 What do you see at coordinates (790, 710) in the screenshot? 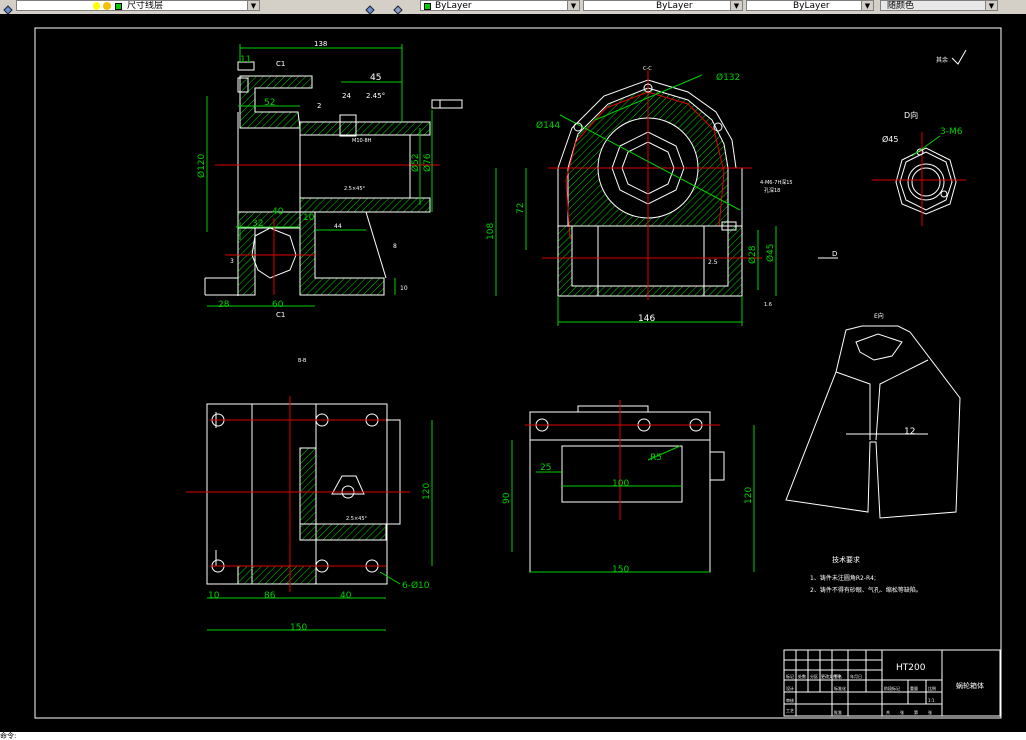
I see `title-block-label: 工艺` at bounding box center [790, 710].